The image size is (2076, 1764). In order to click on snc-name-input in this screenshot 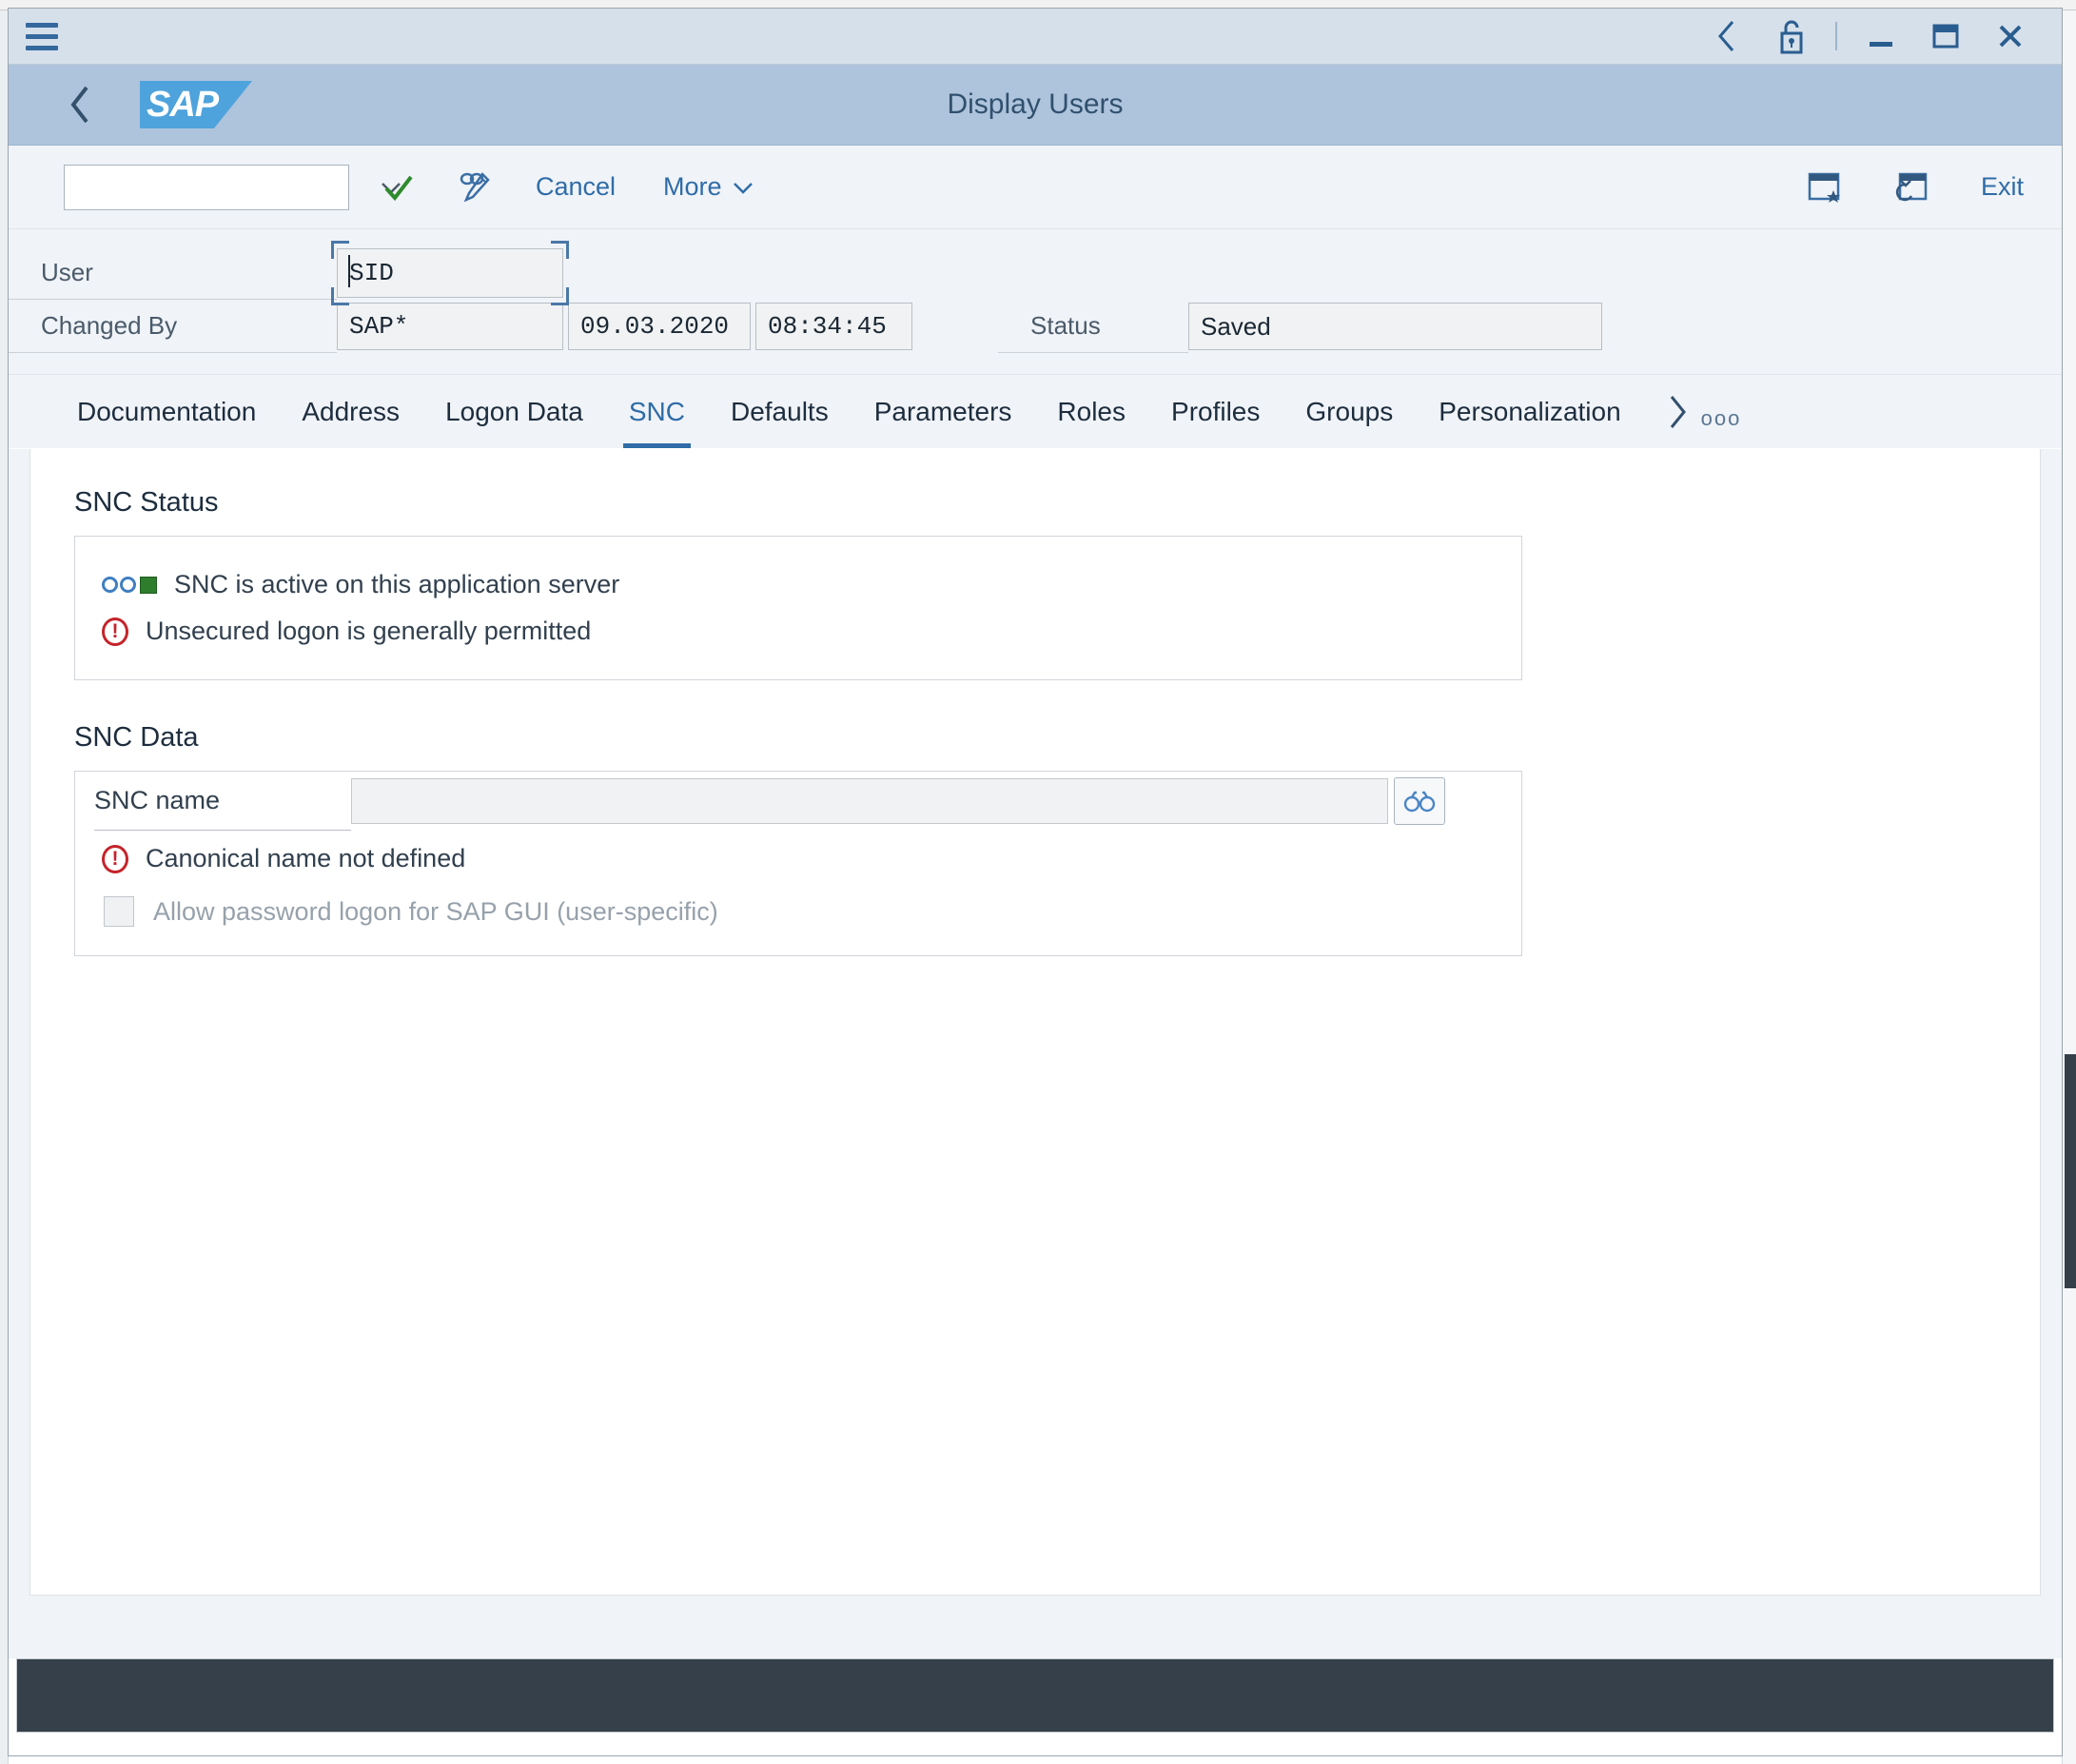, I will do `click(869, 801)`.